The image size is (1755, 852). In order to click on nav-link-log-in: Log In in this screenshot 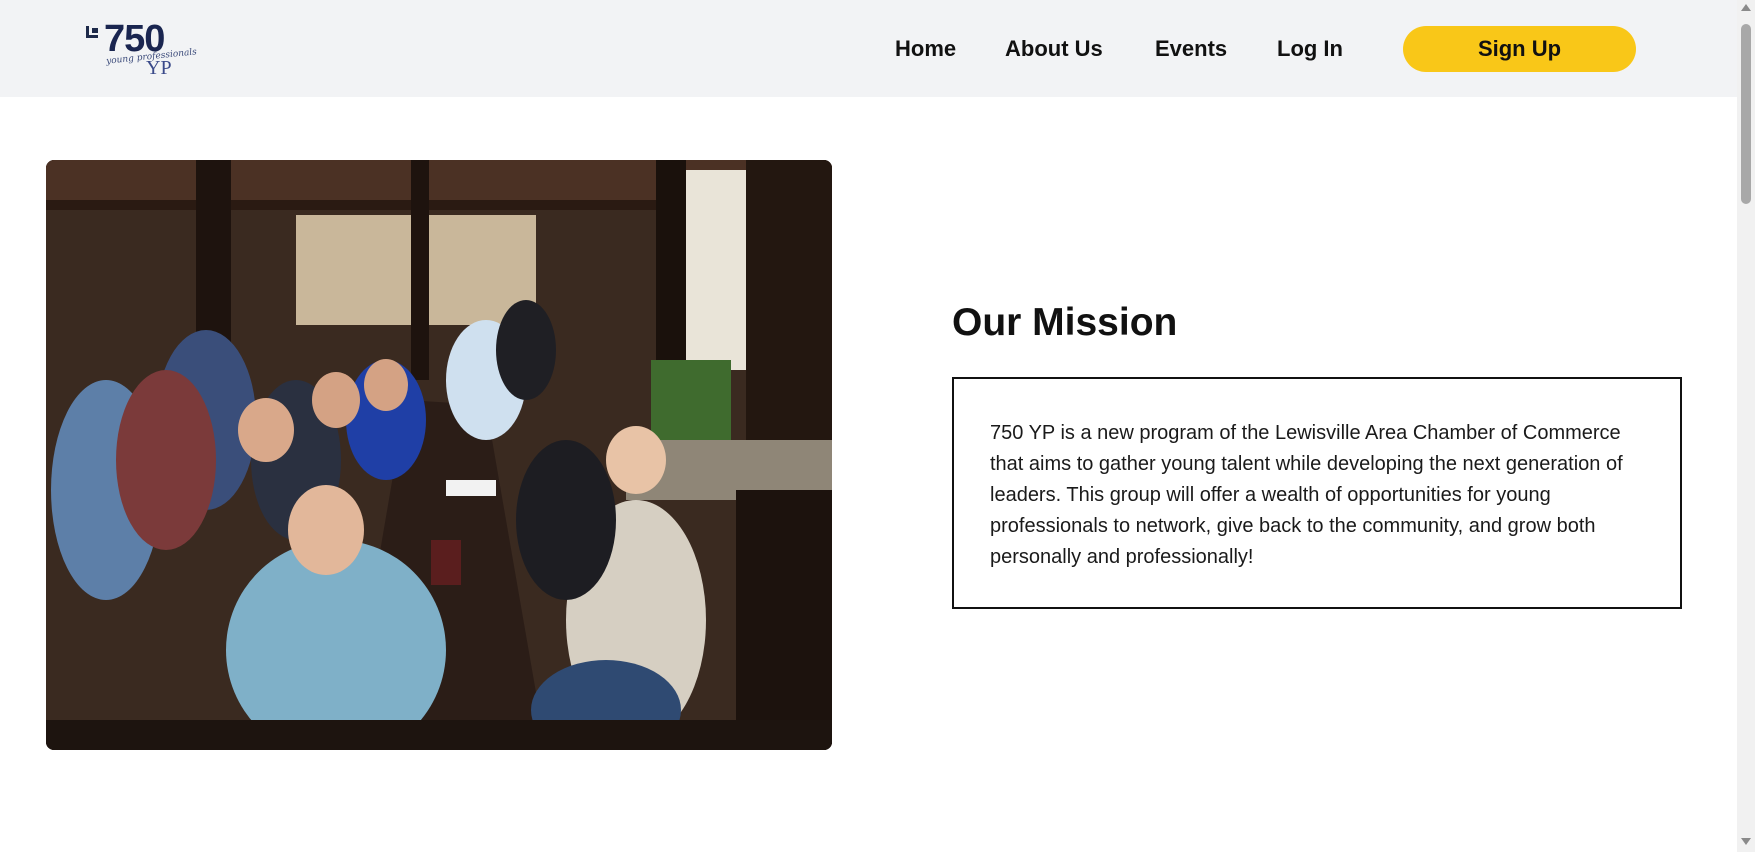, I will do `click(1310, 49)`.